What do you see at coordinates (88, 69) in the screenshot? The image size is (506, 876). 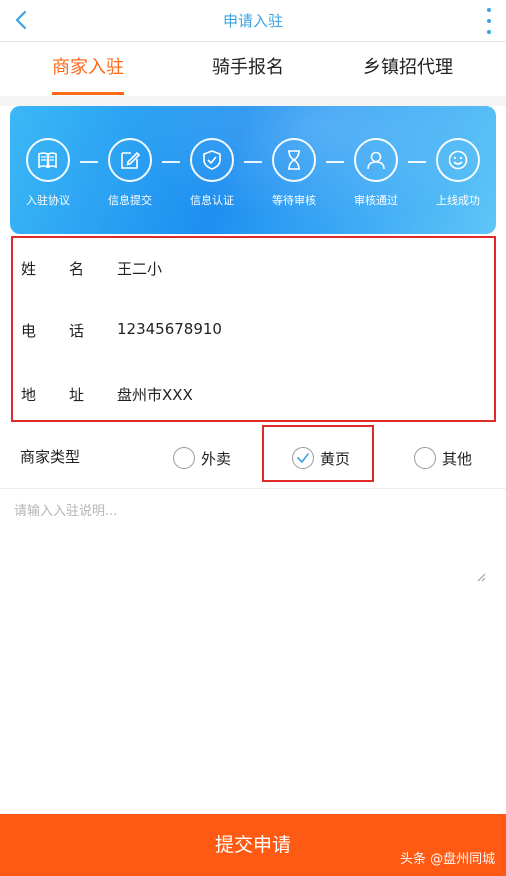 I see `tab-merchant: 商家入驻` at bounding box center [88, 69].